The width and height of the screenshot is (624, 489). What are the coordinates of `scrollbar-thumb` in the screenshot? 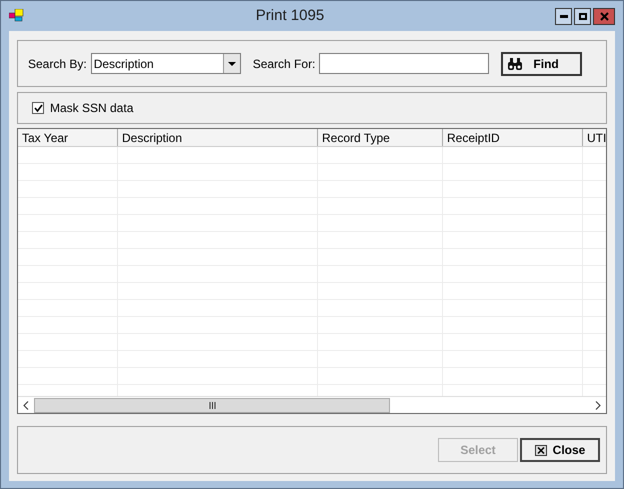 It's located at (212, 405).